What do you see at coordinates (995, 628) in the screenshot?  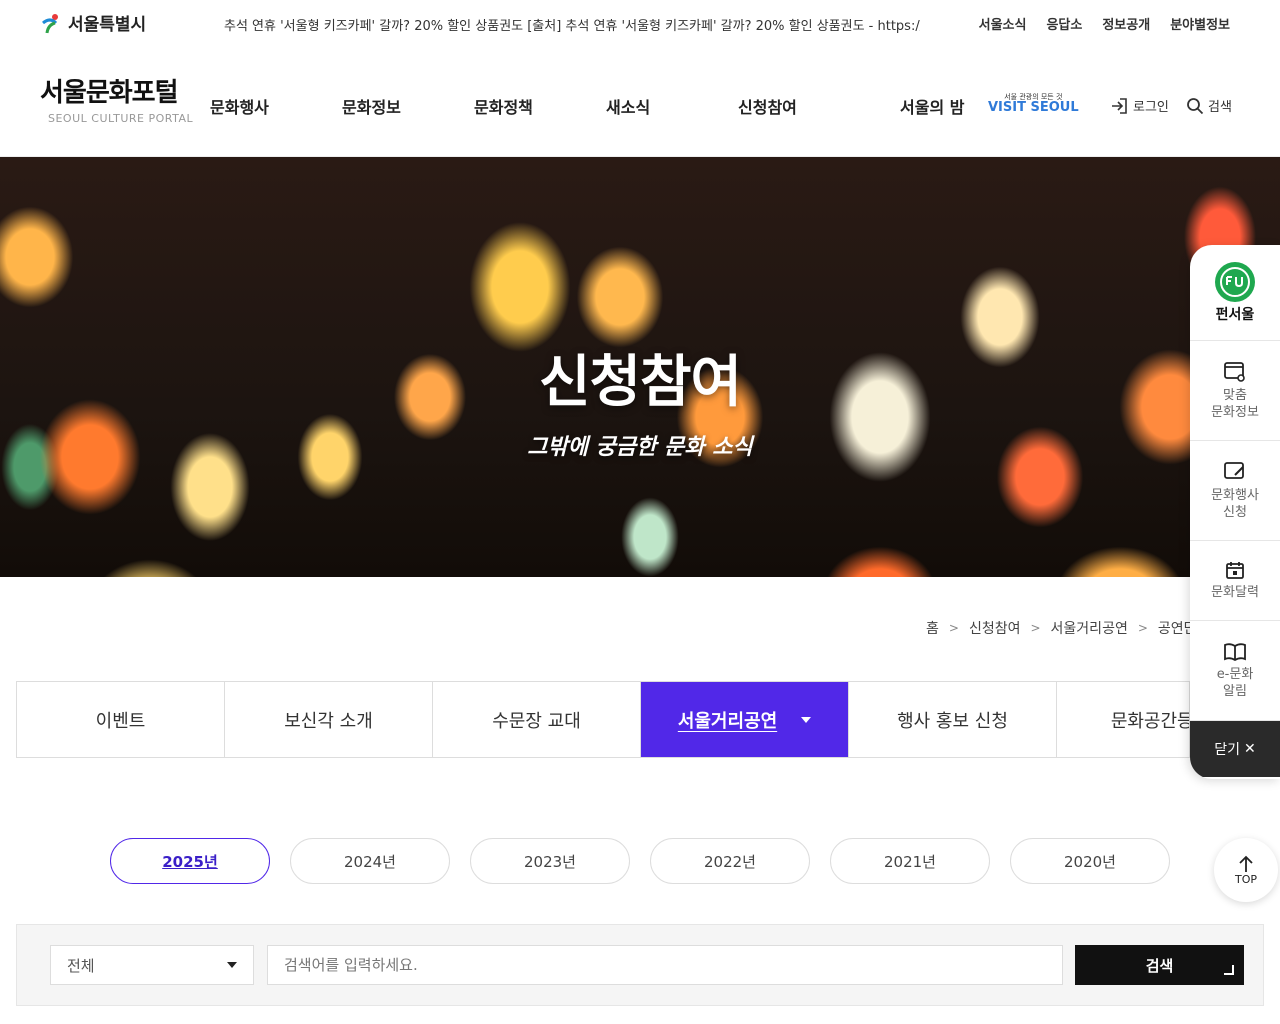 I see `breadcrumb-apply: 신청참여` at bounding box center [995, 628].